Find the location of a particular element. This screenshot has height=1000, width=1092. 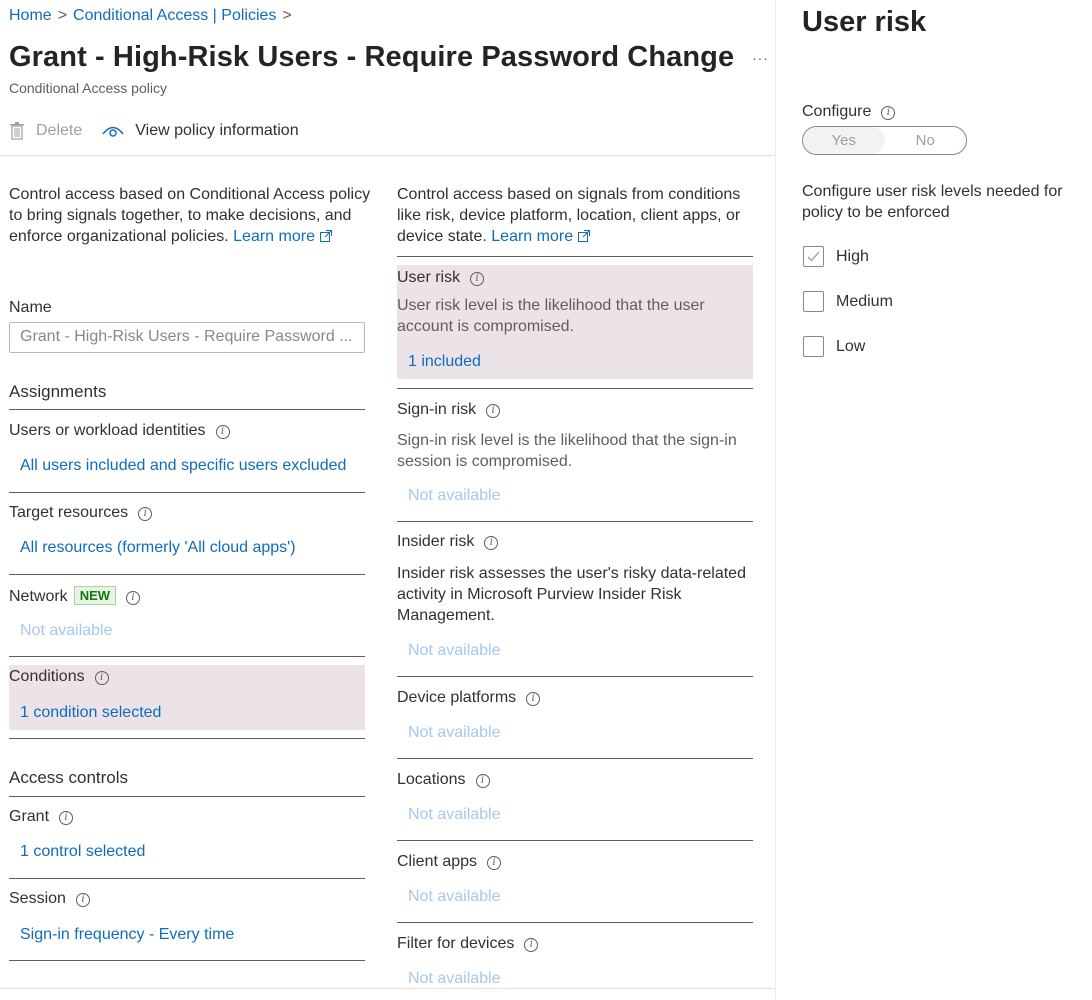

sign-in-risk-value: Not available is located at coordinates (454, 495).